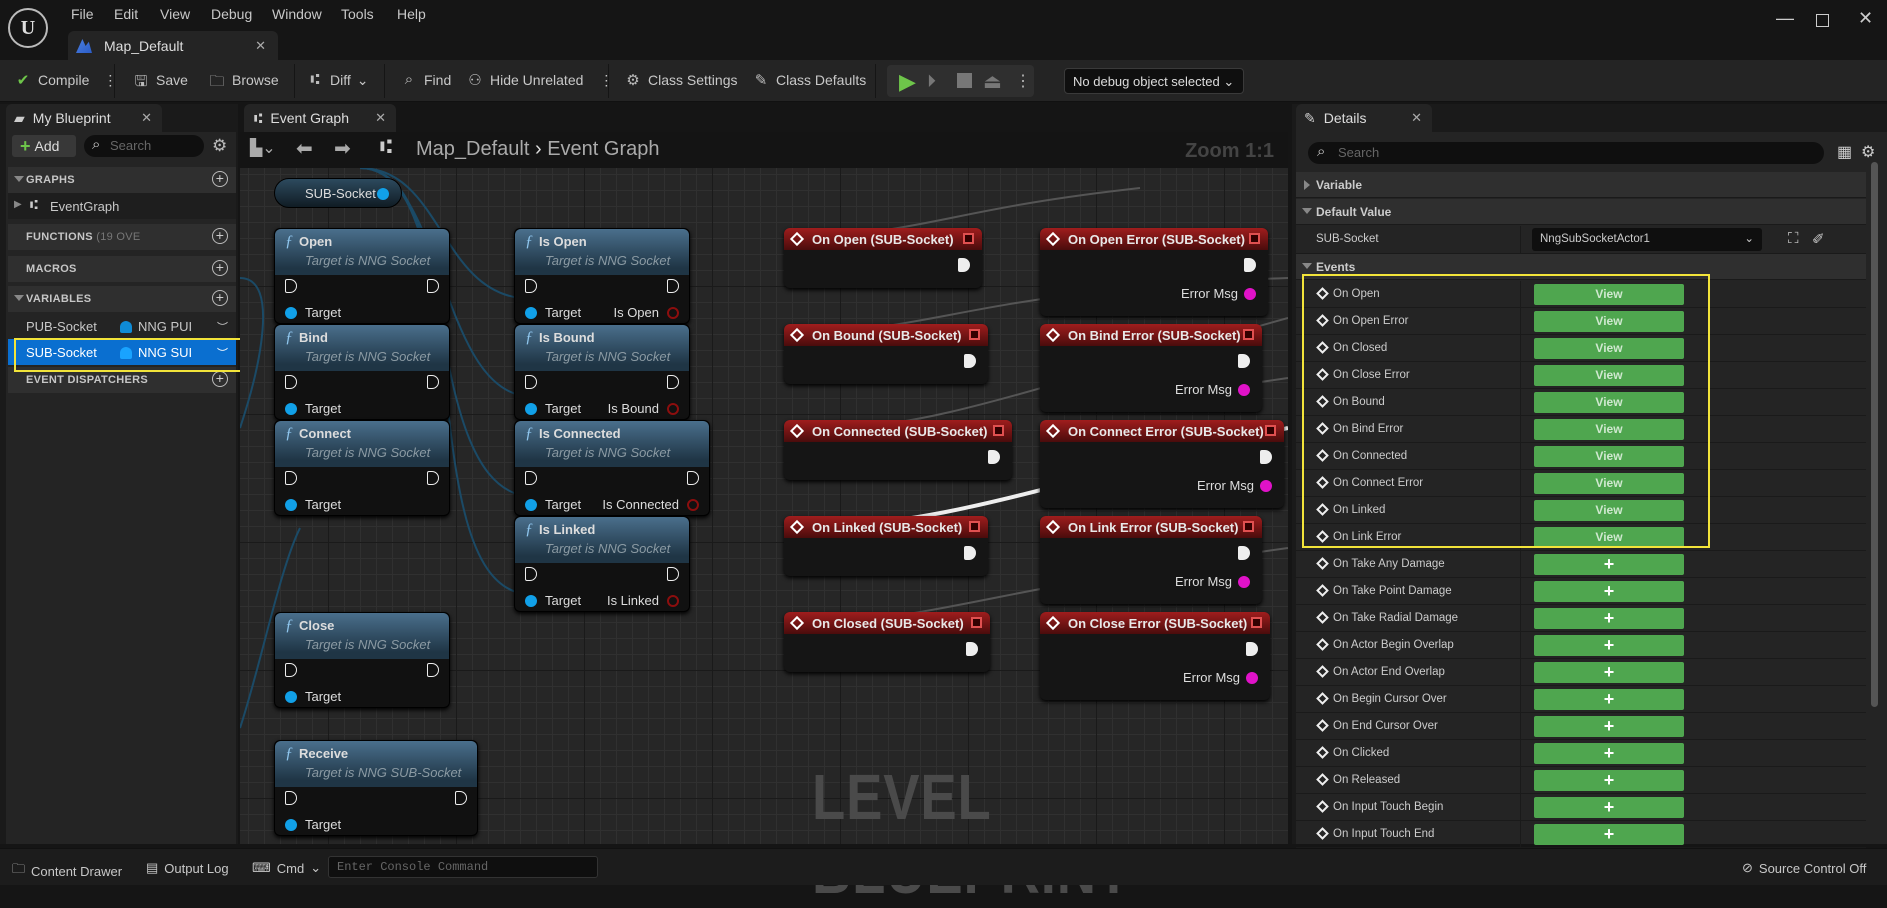  Describe the element at coordinates (1647, 239) in the screenshot. I see `default-value-select: NngSubSocketActor1 ⌄` at that location.